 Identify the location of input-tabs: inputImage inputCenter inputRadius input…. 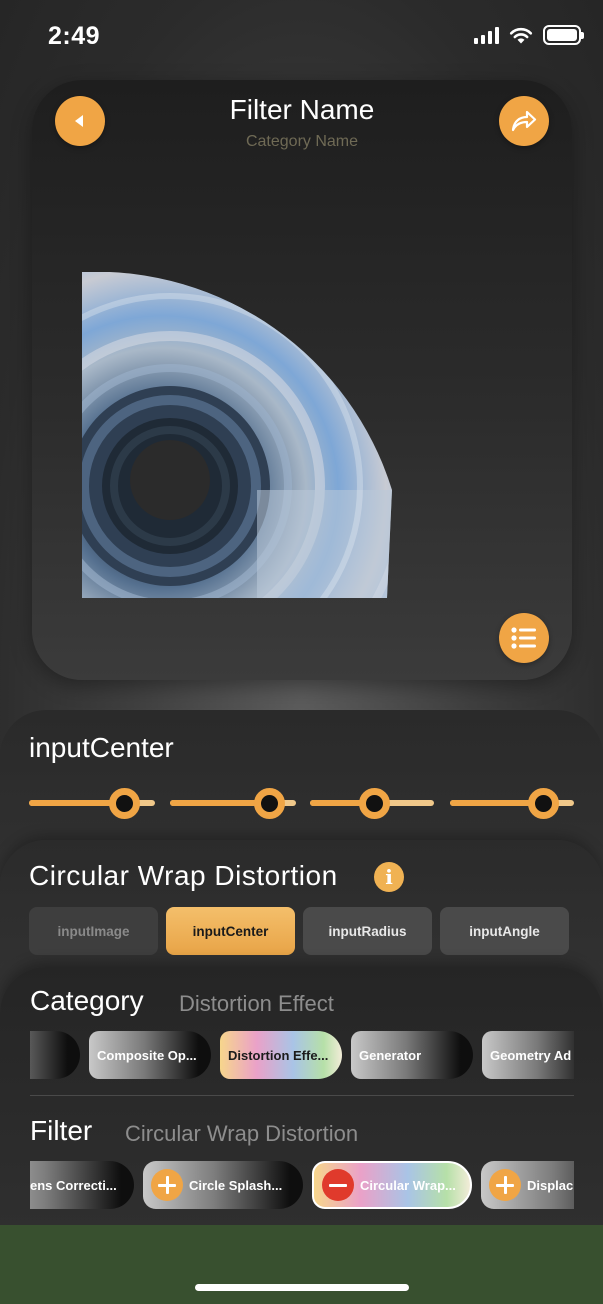
(299, 931).